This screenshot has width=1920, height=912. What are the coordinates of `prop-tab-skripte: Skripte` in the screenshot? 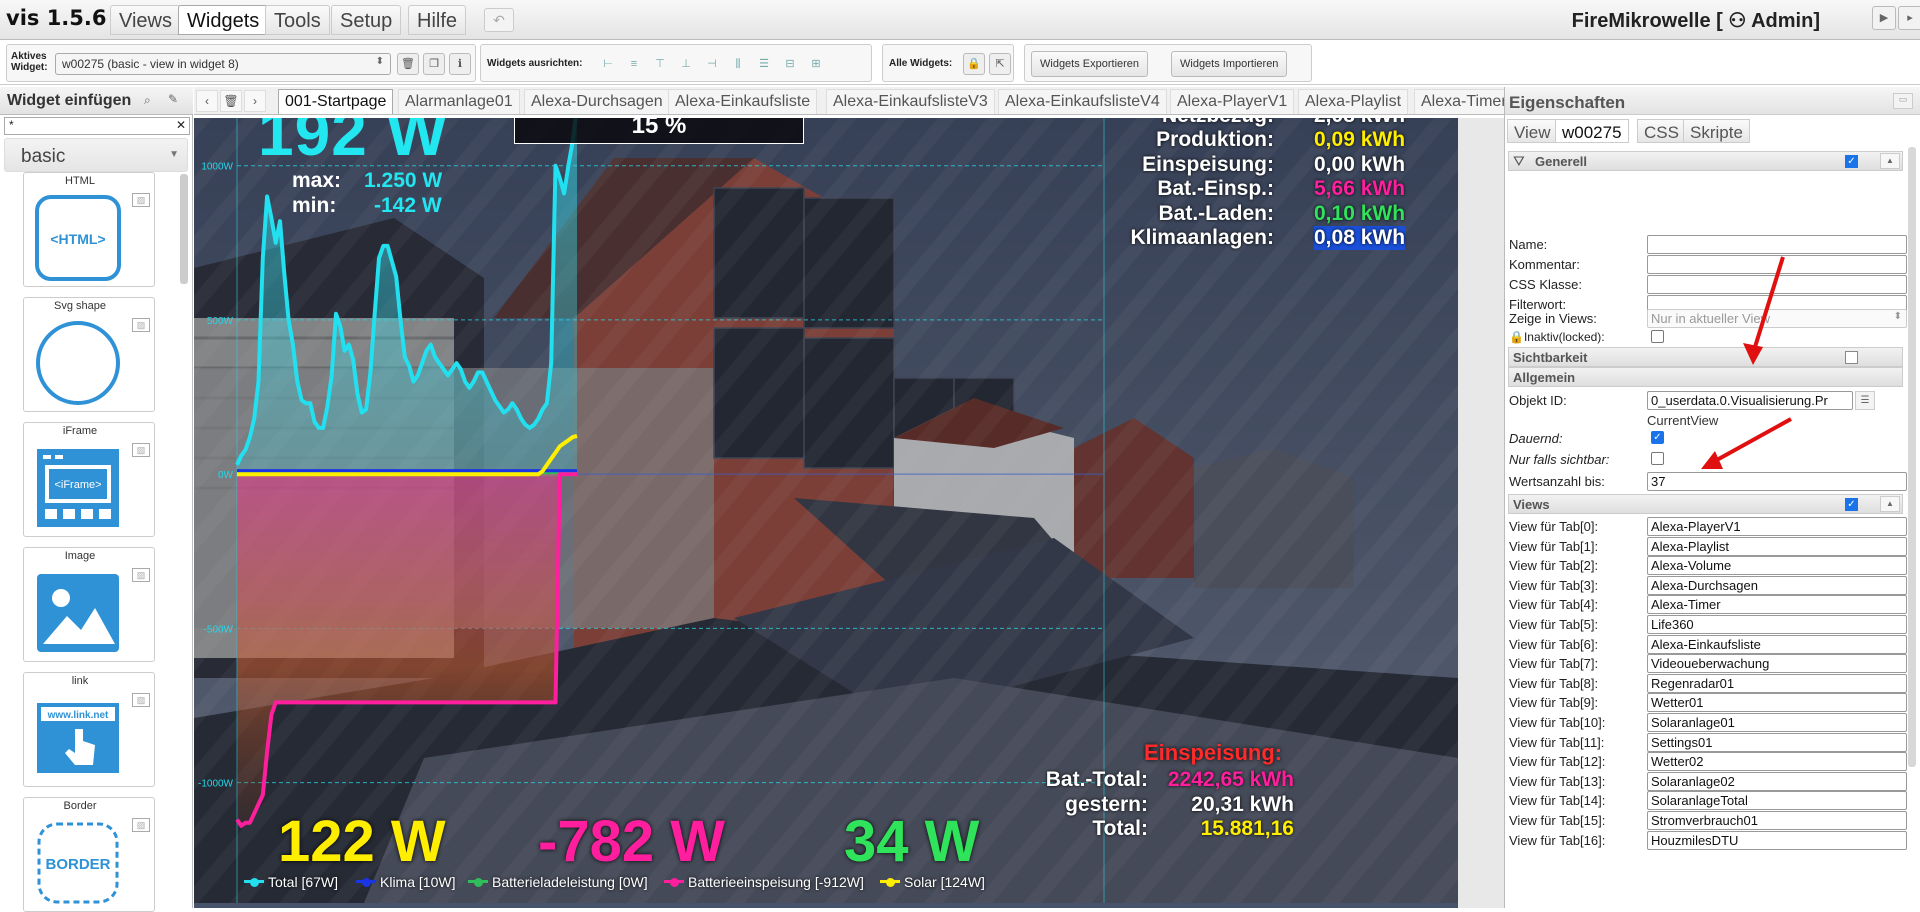 It's located at (1716, 131).